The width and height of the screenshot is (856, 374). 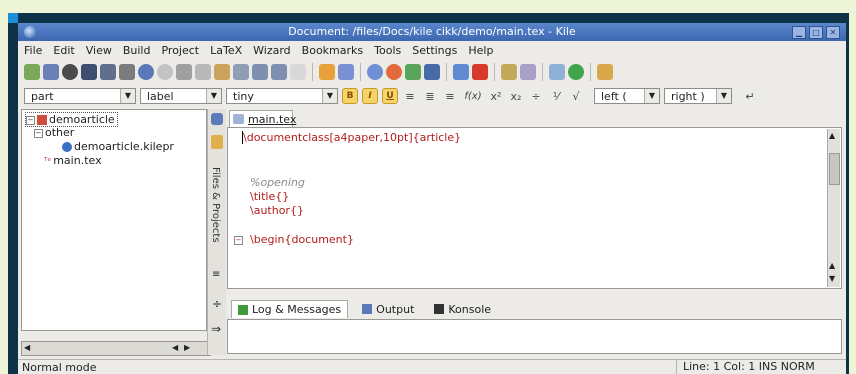 What do you see at coordinates (536, 96) in the screenshot?
I see `fraction-icon: ÷` at bounding box center [536, 96].